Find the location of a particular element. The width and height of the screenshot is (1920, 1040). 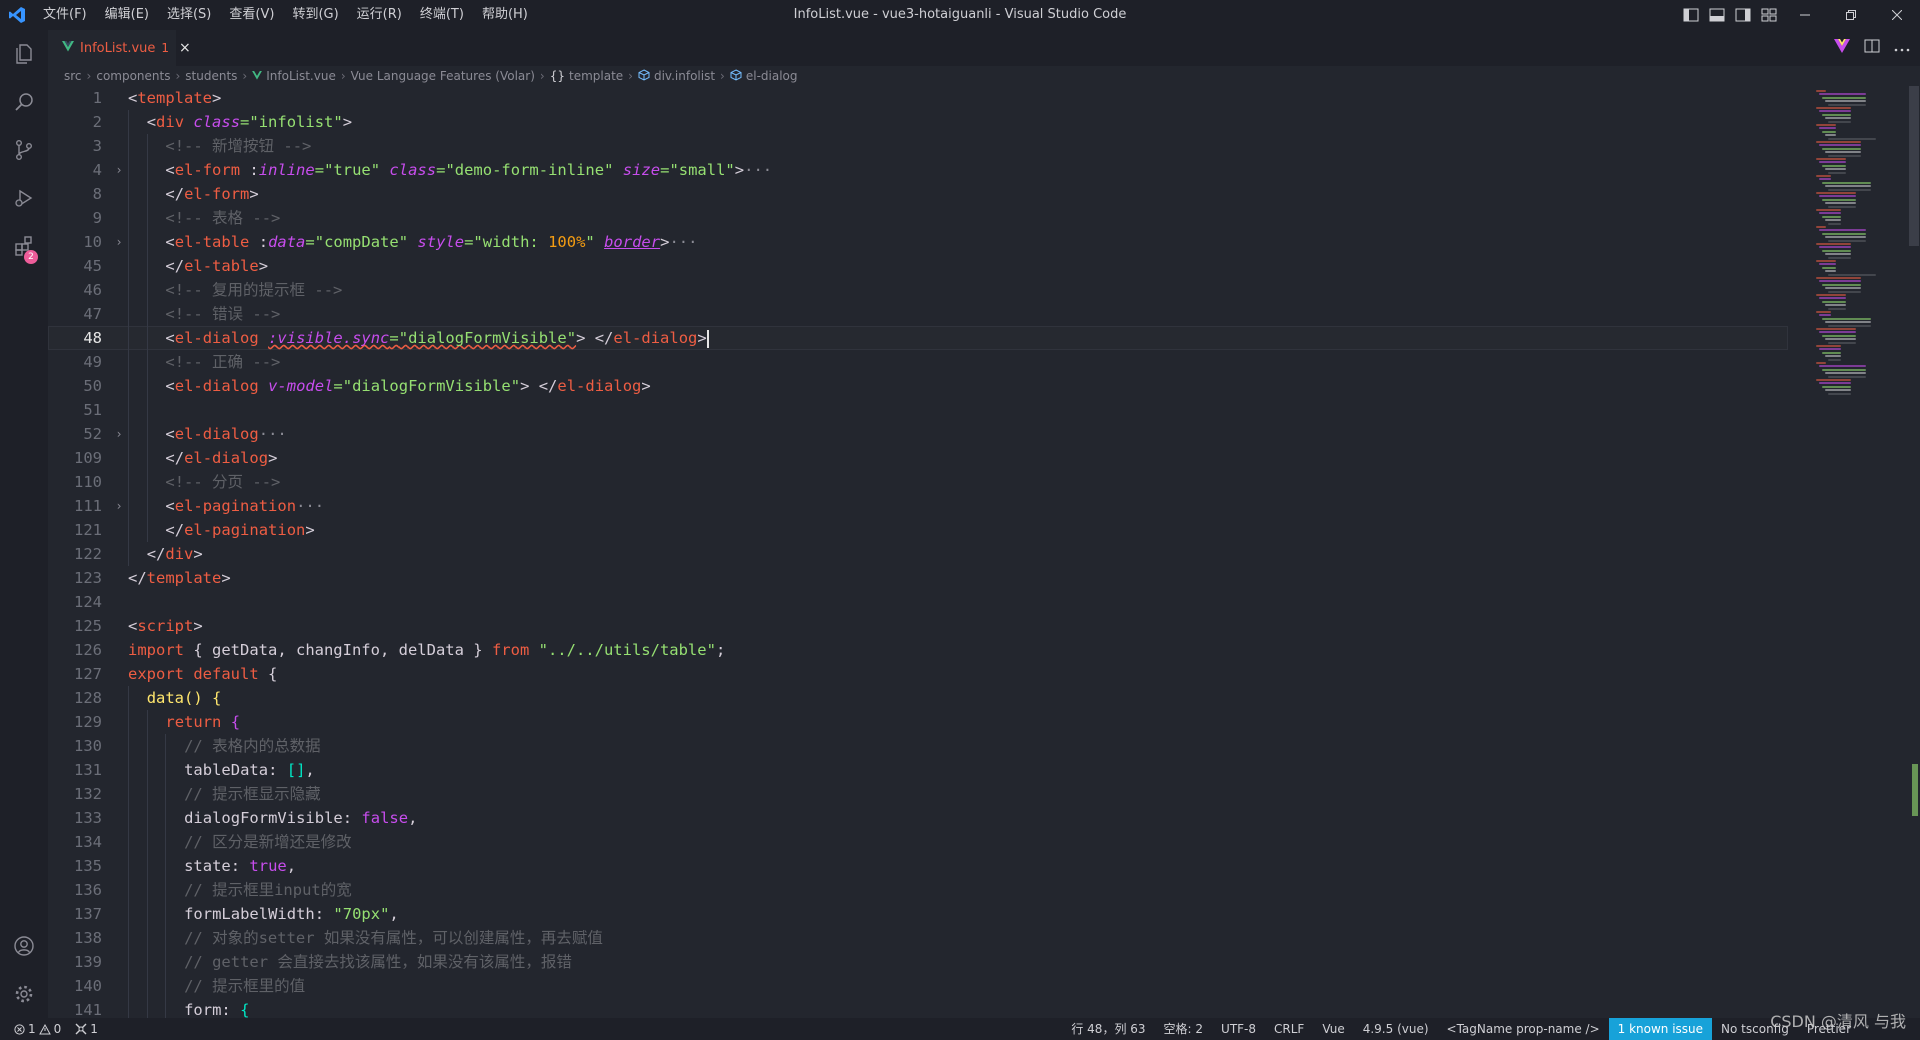

code-line: 125 <script> is located at coordinates (918, 626).